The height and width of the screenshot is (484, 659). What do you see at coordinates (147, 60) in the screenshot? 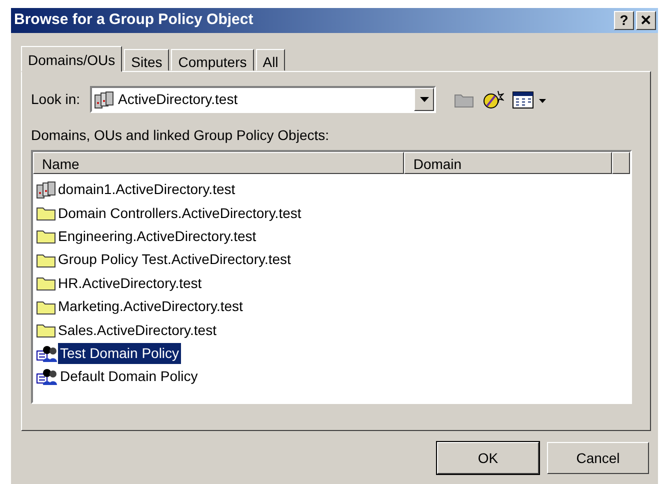
I see `tab: Sites` at bounding box center [147, 60].